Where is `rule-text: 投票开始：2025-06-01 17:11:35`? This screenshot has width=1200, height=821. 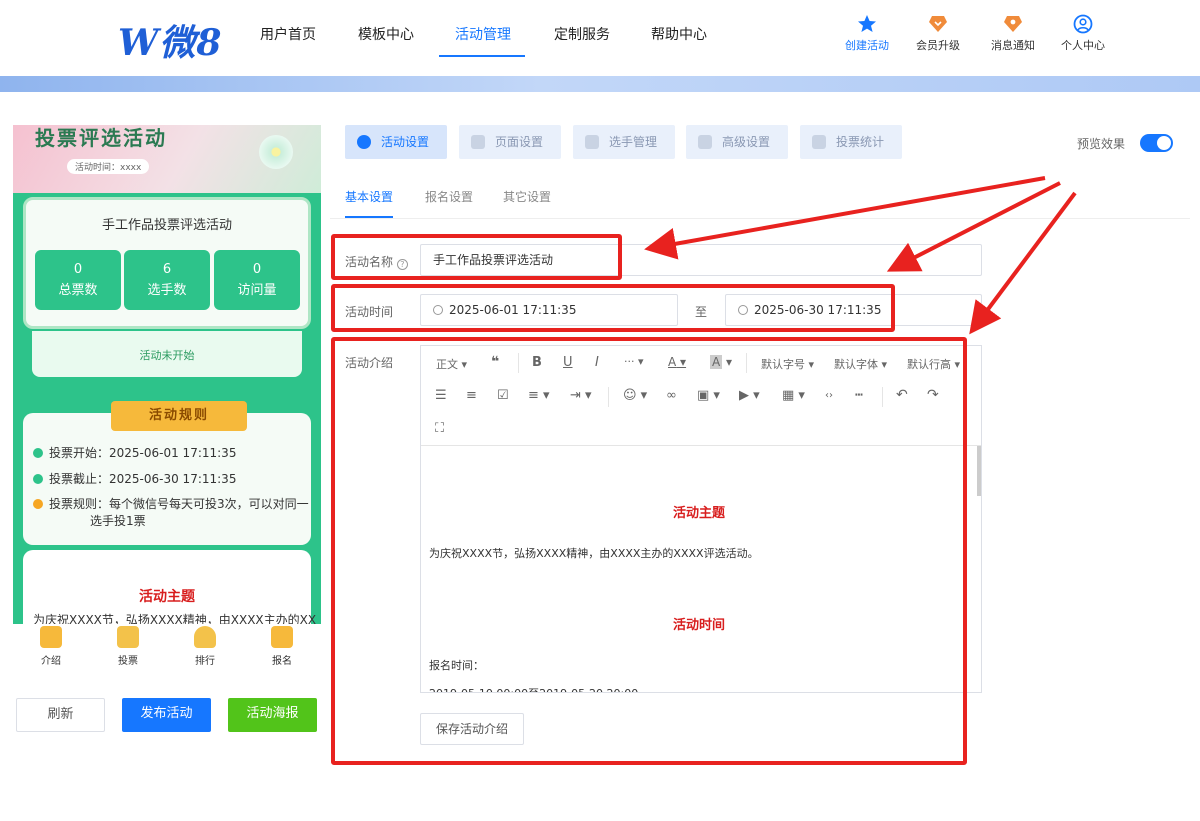 rule-text: 投票开始：2025-06-01 17:11:35 is located at coordinates (143, 453).